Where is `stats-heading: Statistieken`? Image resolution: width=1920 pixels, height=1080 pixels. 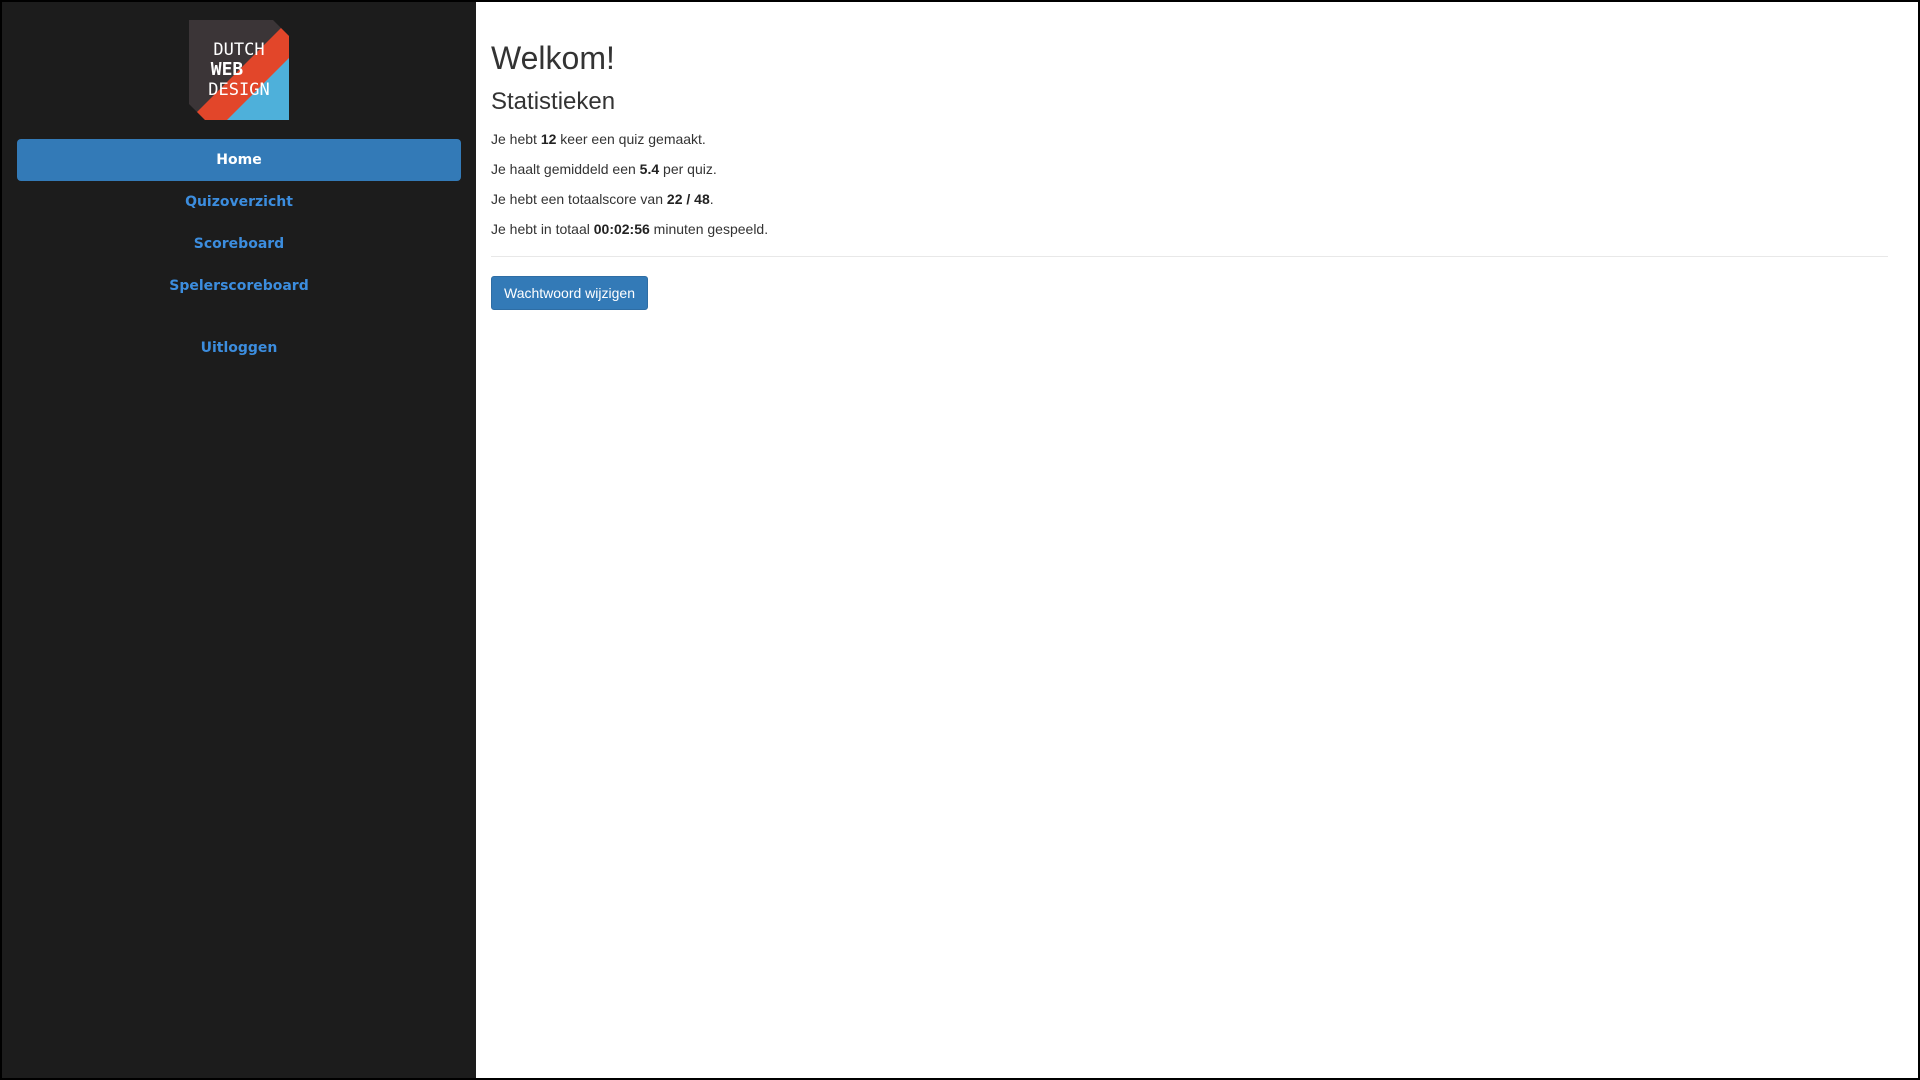 stats-heading: Statistieken is located at coordinates (553, 102).